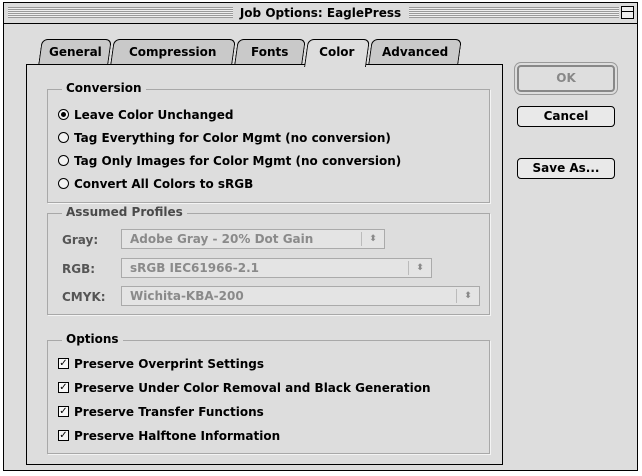 The image size is (642, 476). Describe the element at coordinates (276, 268) in the screenshot. I see `rgb-profile-popup: sRGB IEC61966-2.1 ⬍` at that location.